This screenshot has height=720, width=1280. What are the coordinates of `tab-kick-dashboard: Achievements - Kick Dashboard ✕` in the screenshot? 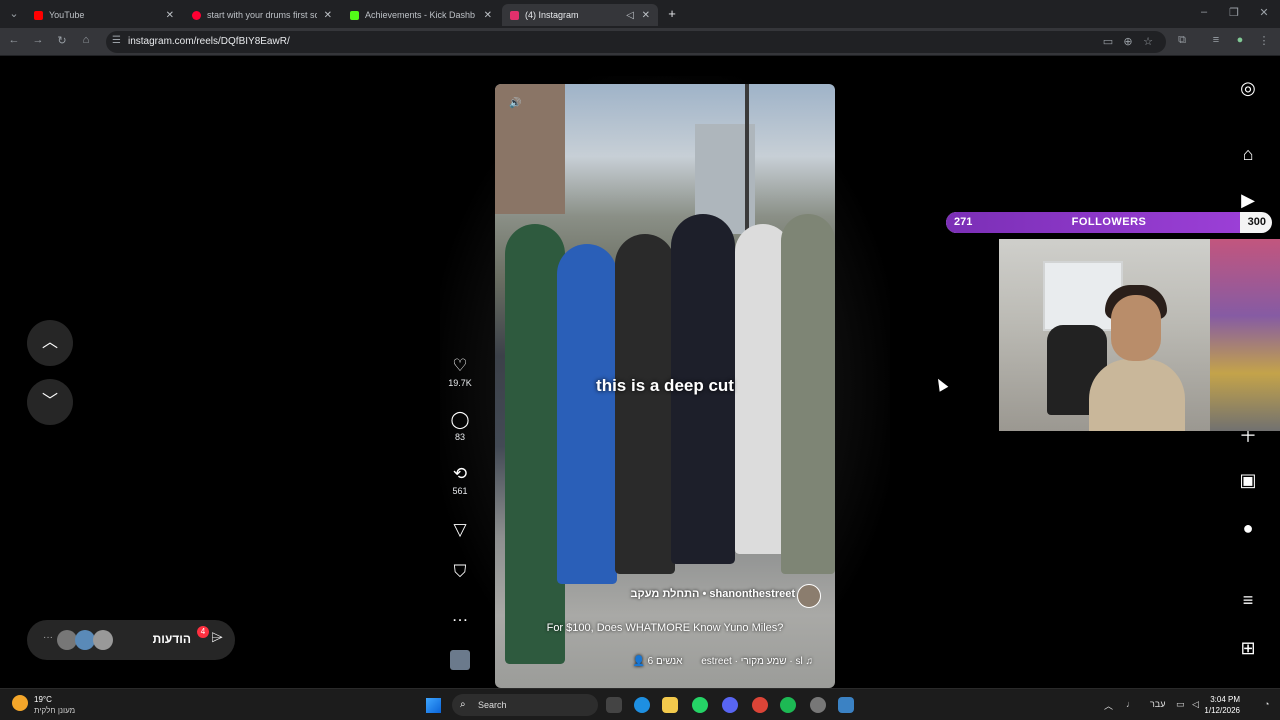 It's located at (421, 15).